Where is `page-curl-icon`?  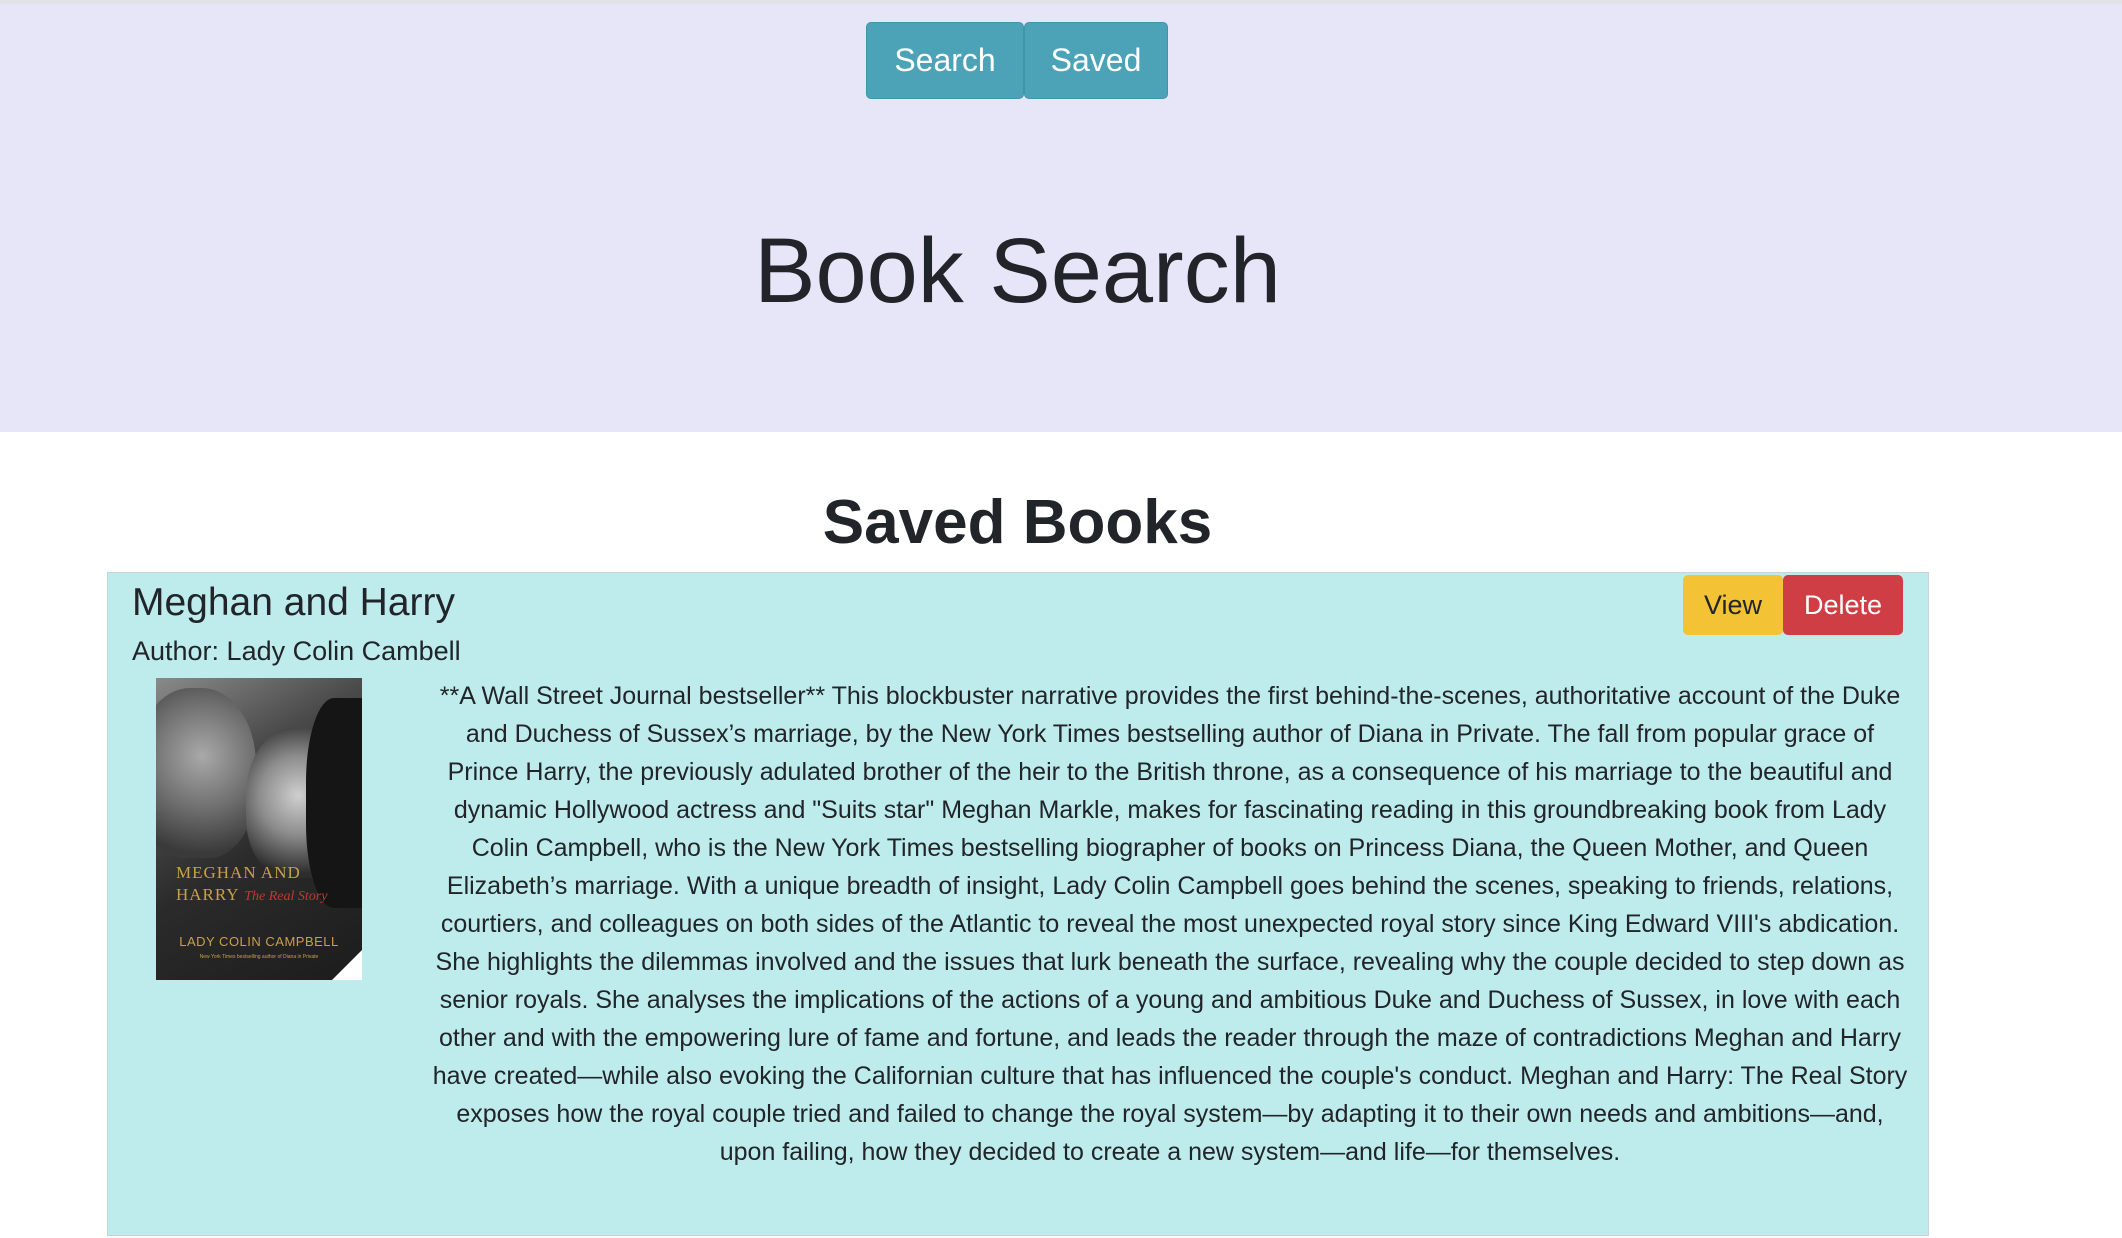 page-curl-icon is located at coordinates (347, 965).